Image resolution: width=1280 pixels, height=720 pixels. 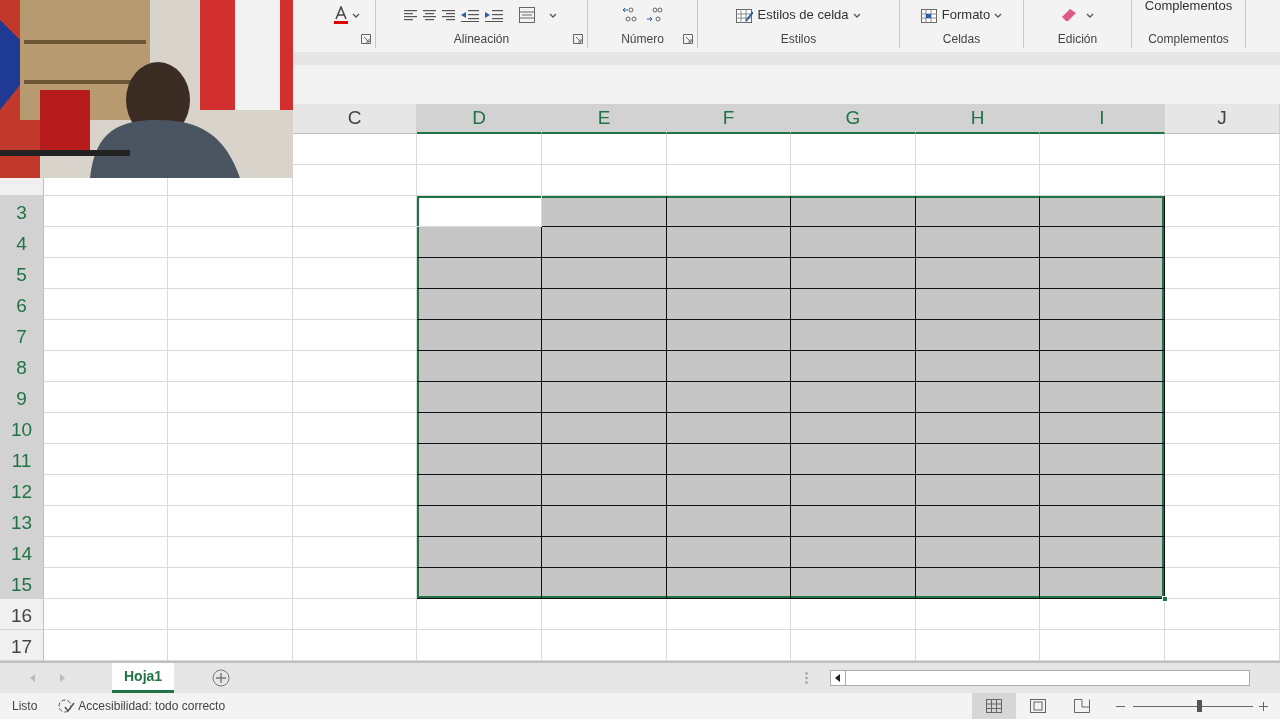 What do you see at coordinates (1188, 8) in the screenshot?
I see `add-ins-button: Complementos` at bounding box center [1188, 8].